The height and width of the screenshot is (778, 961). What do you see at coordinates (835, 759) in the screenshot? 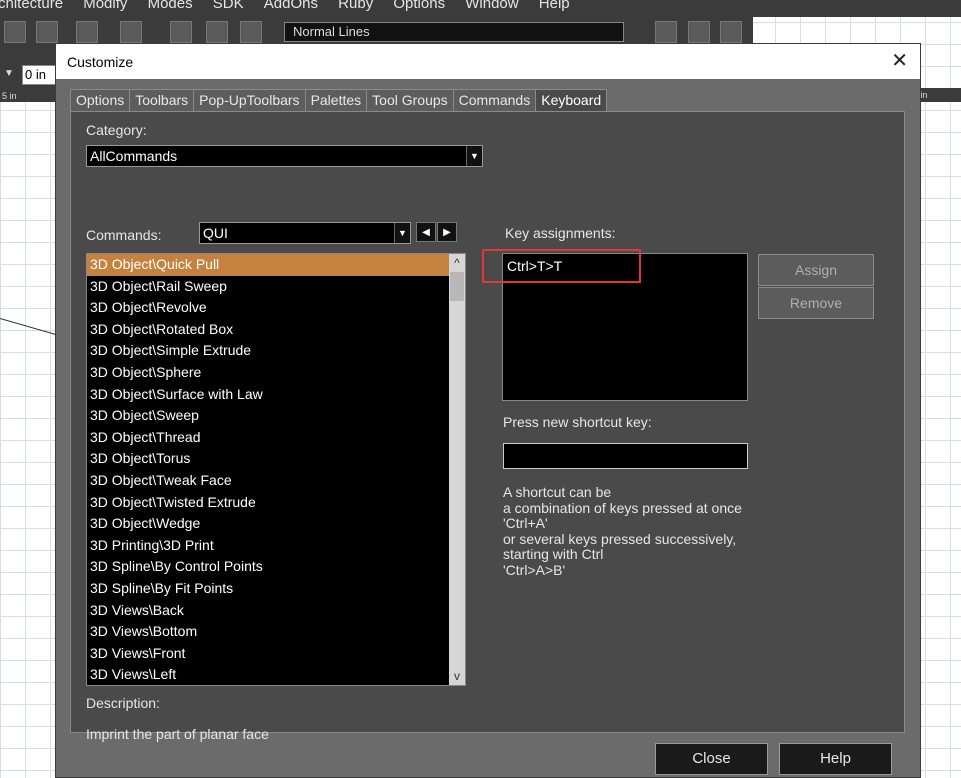
I see `help-button: Help` at bounding box center [835, 759].